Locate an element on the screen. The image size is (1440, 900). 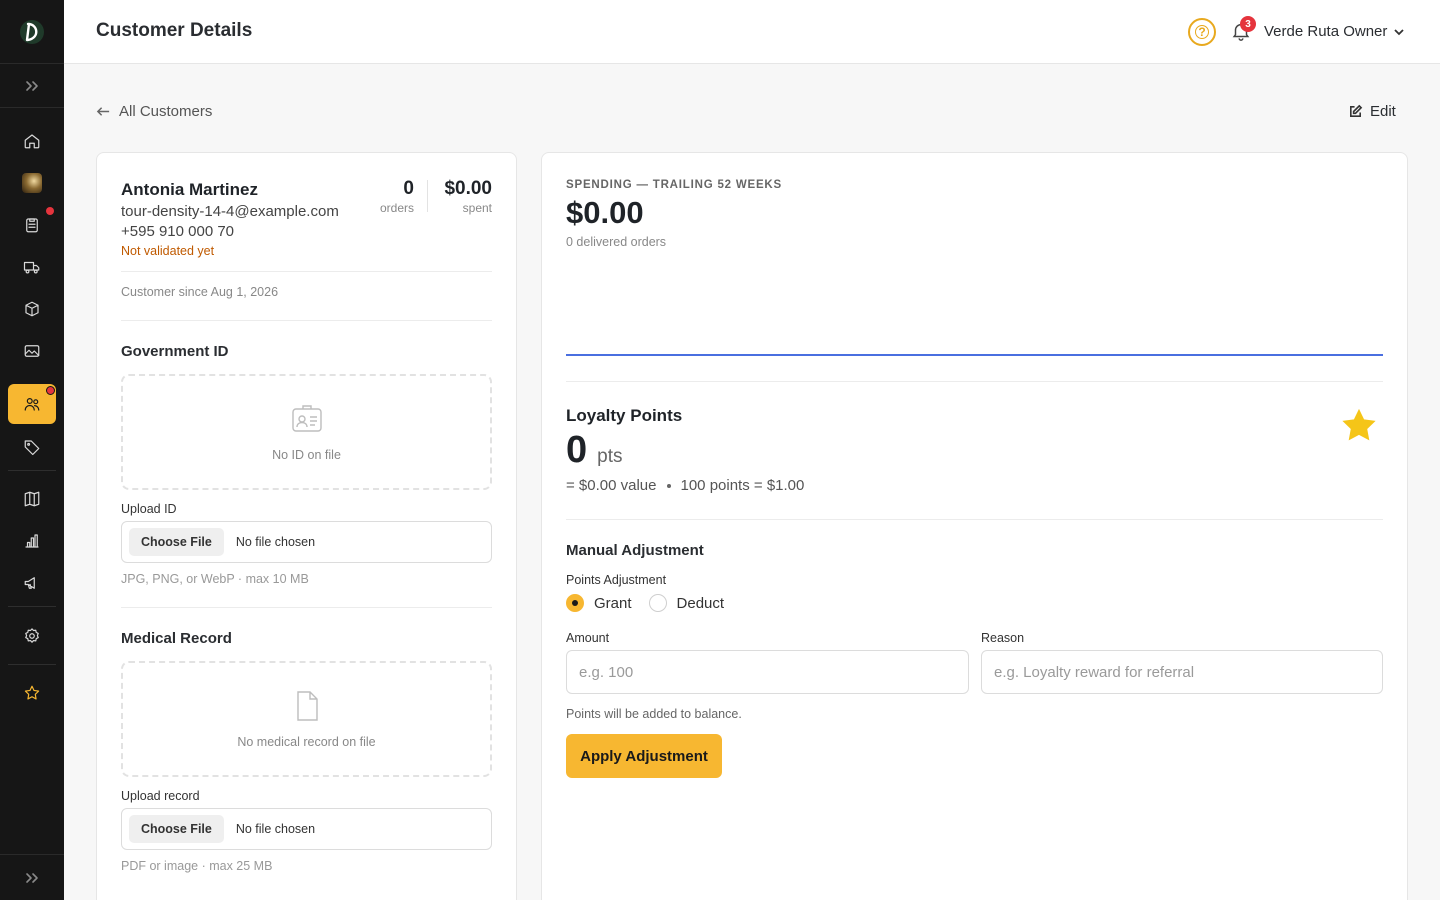
adjustment-hint: Points will be added to balance. is located at coordinates (654, 714).